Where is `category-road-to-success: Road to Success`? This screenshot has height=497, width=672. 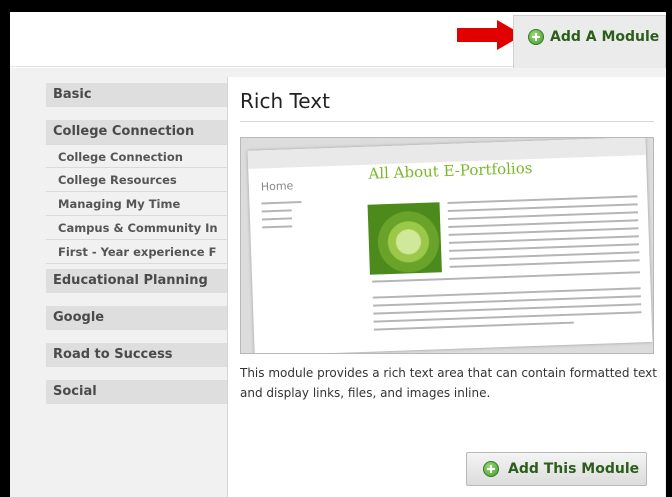 category-road-to-success: Road to Success is located at coordinates (136, 355).